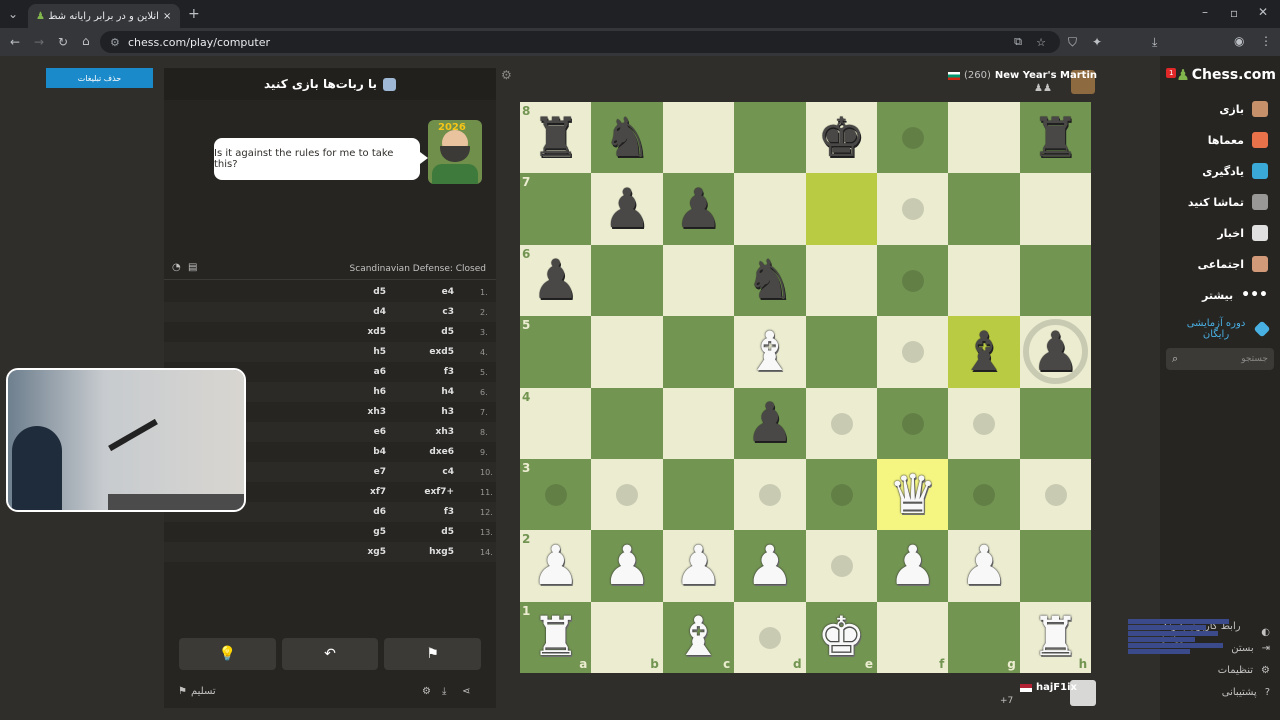 The height and width of the screenshot is (720, 1280). What do you see at coordinates (1226, 75) in the screenshot?
I see `chesscom-logo: ♟ Chess.com` at bounding box center [1226, 75].